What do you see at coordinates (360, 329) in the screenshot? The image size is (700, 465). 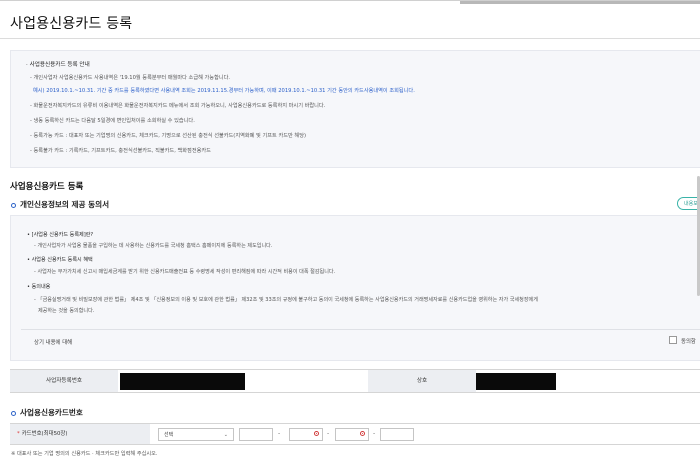 I see `consent-divider` at bounding box center [360, 329].